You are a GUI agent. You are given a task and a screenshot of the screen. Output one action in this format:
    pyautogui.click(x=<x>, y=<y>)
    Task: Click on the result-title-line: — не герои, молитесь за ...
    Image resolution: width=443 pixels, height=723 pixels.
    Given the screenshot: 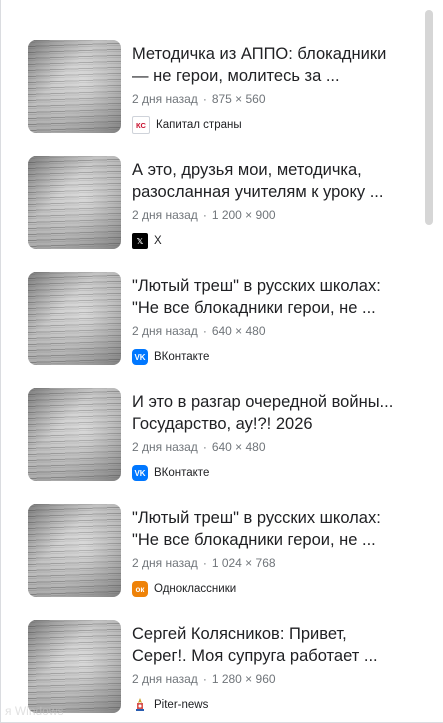 What is the action you would take?
    pyautogui.click(x=236, y=76)
    